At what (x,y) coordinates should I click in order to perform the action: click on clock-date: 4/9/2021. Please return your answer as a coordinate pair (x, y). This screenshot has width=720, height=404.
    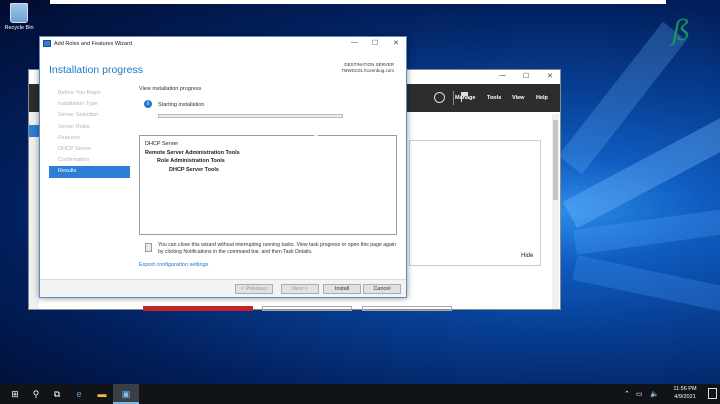
    Looking at the image, I should click on (685, 396).